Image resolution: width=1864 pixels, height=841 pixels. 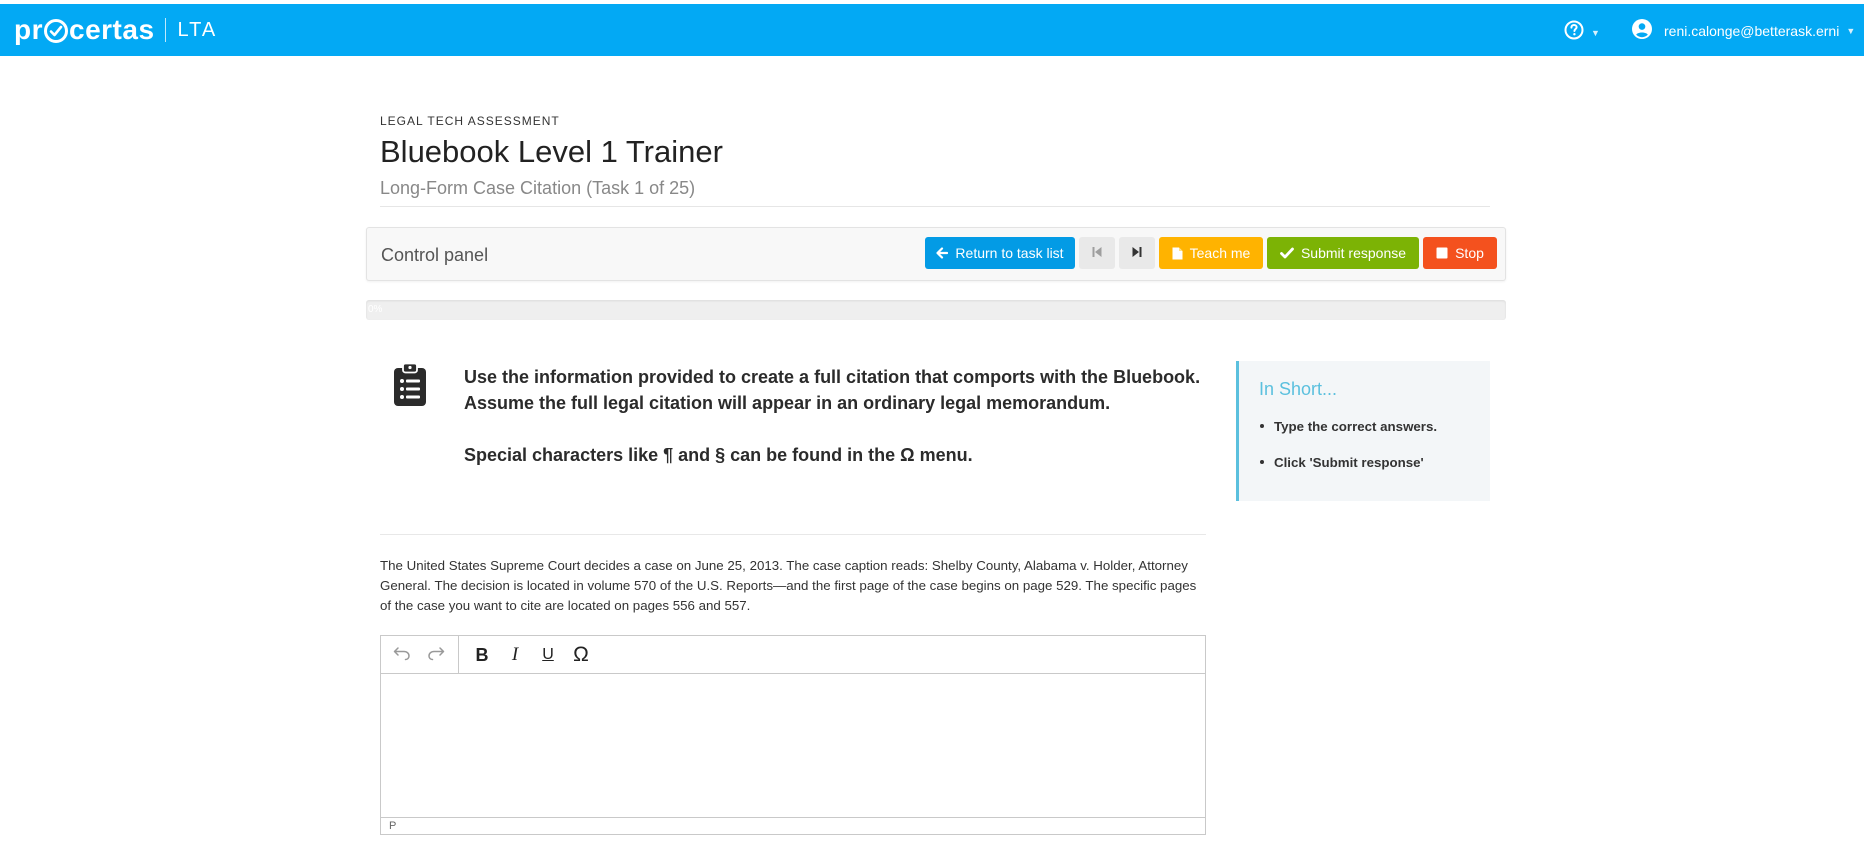 What do you see at coordinates (1353, 253) in the screenshot?
I see `submit-response-label: Submit response` at bounding box center [1353, 253].